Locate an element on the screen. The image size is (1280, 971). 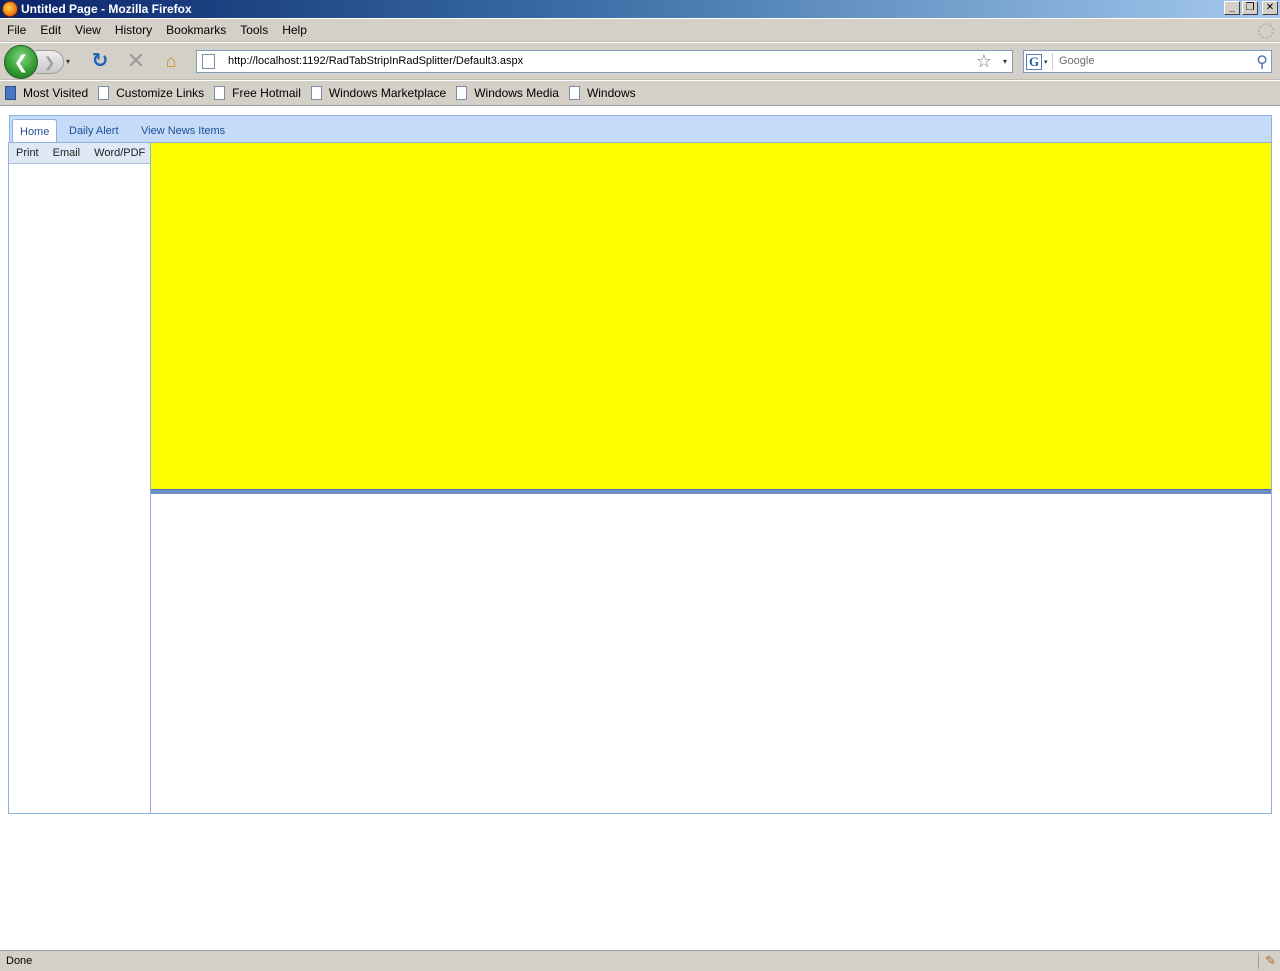
forward-button: ❯ is located at coordinates (50, 62).